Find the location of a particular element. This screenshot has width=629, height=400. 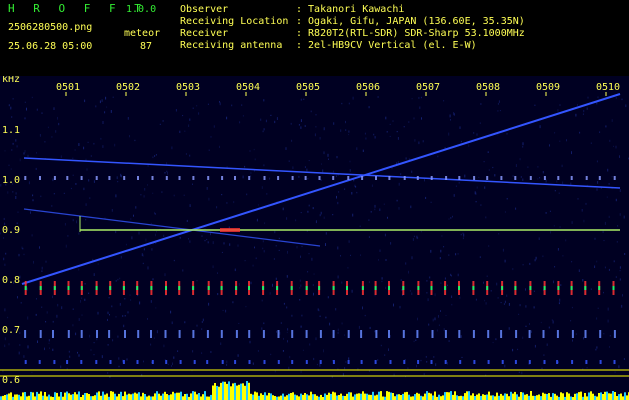

receiver-label: Receiver is located at coordinates (204, 33).